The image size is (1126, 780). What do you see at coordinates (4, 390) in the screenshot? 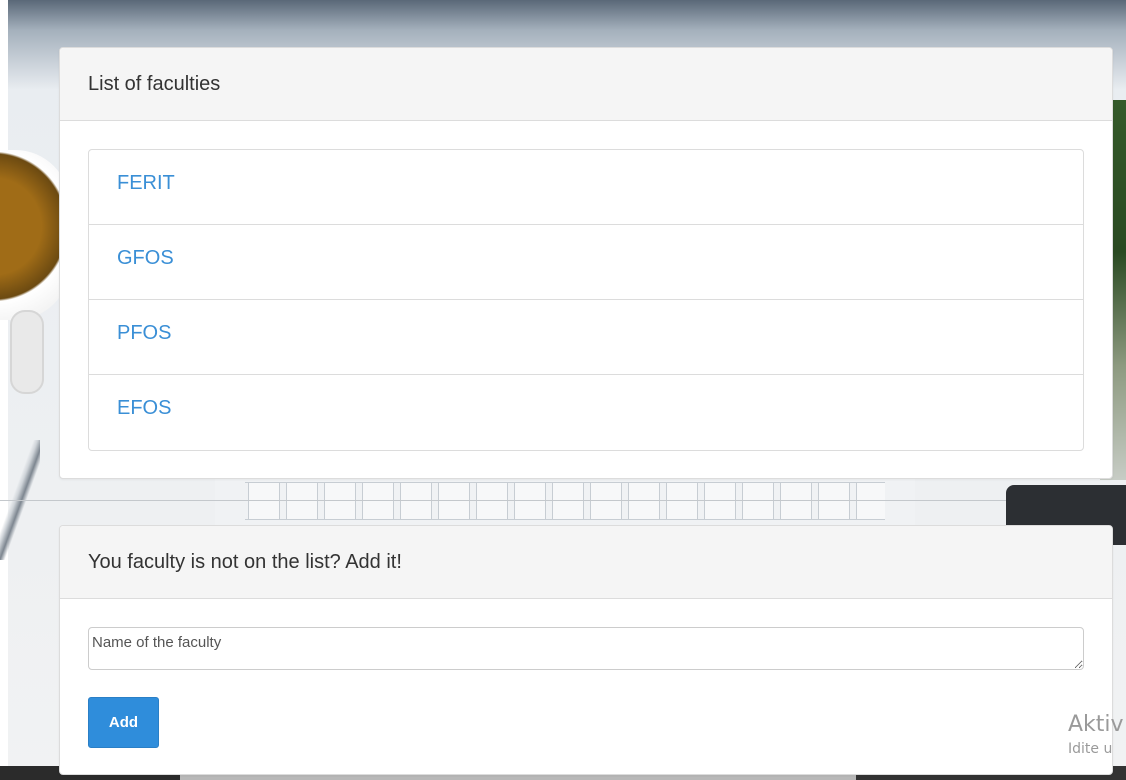
I see `background-edge` at bounding box center [4, 390].